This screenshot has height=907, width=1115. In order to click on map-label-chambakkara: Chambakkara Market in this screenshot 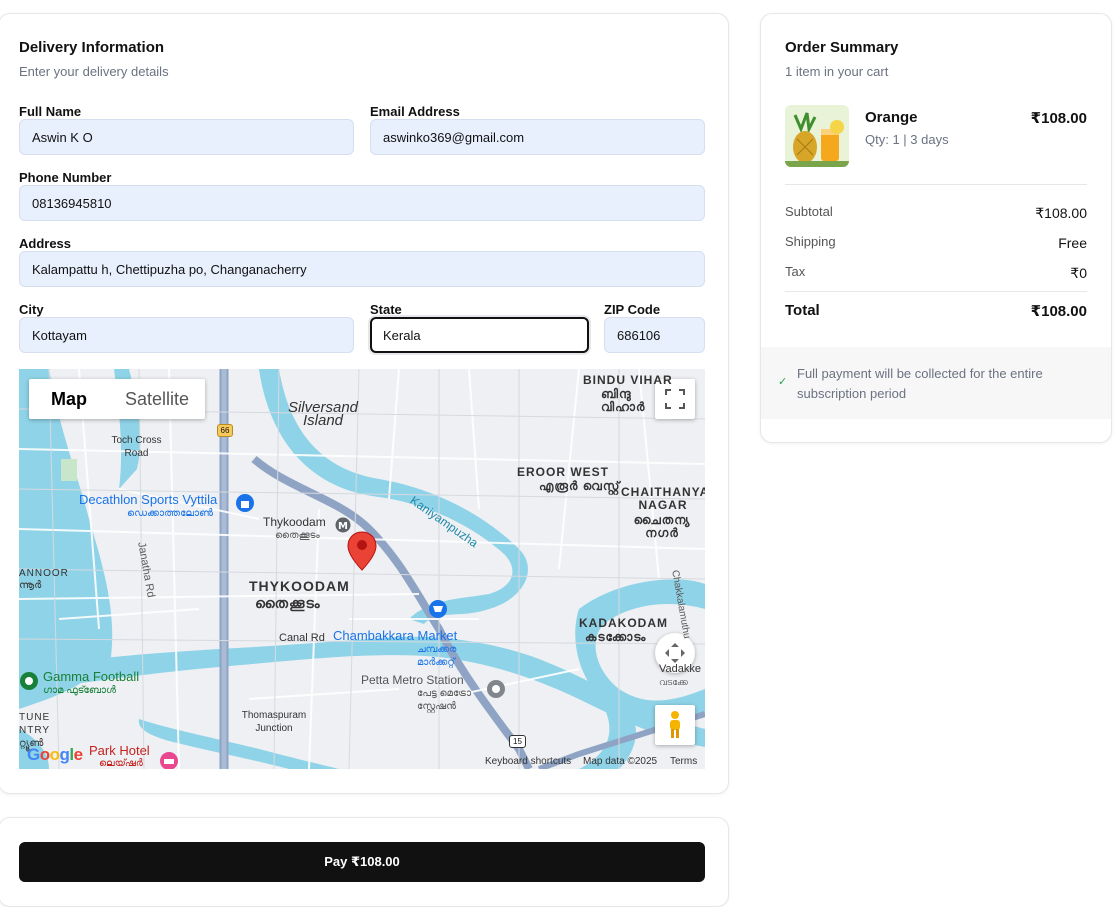, I will do `click(395, 635)`.